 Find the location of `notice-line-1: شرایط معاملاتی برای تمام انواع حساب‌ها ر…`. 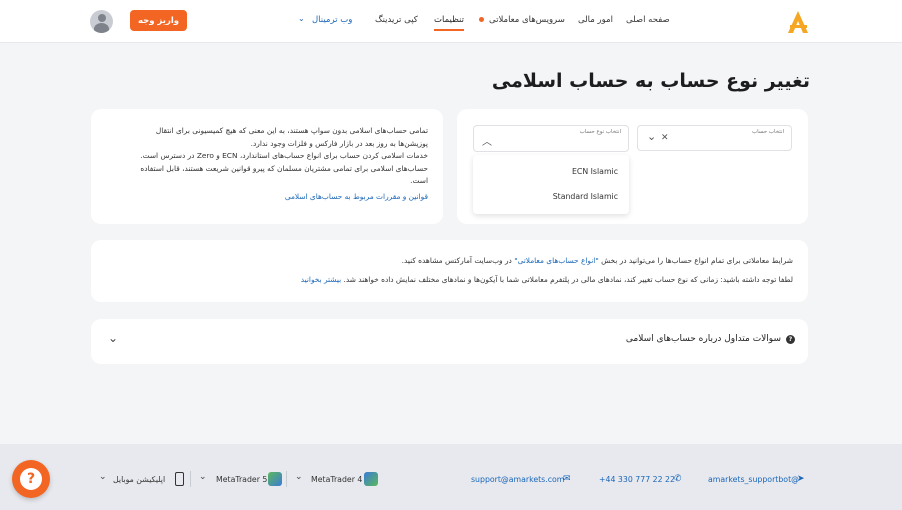

notice-line-1: شرایط معاملاتی برای تمام انواع حساب‌ها ر… is located at coordinates (597, 260).